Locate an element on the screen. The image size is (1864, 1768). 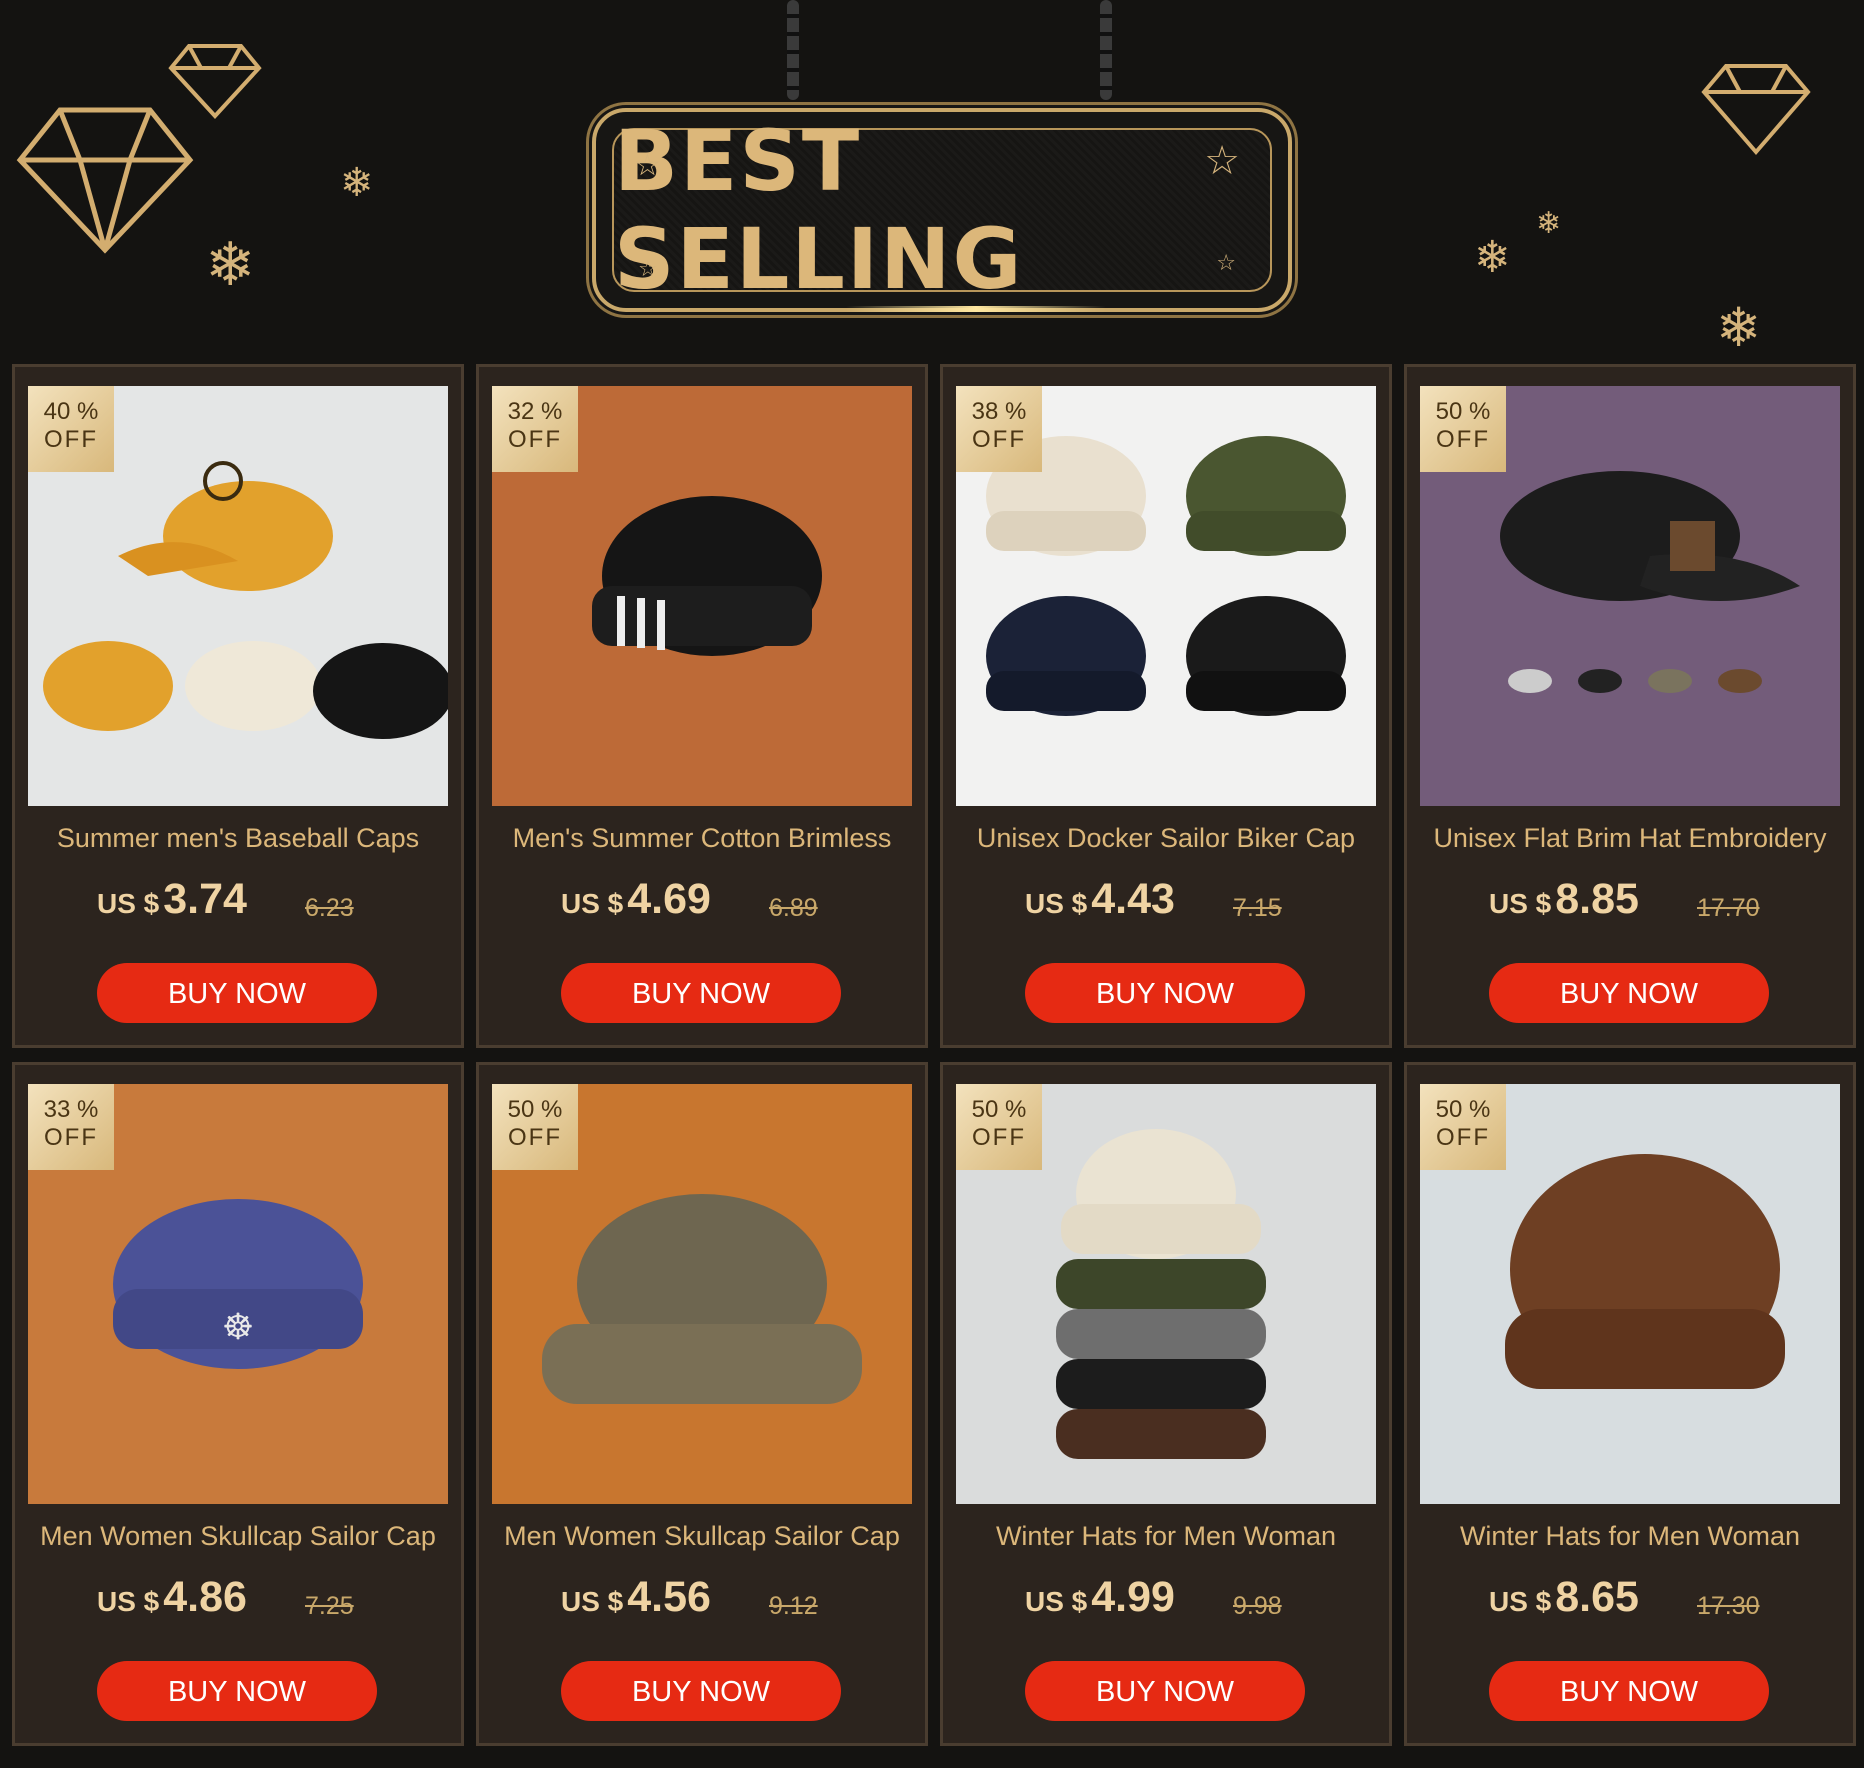
discount-badge: 38 % OFF is located at coordinates (999, 429).